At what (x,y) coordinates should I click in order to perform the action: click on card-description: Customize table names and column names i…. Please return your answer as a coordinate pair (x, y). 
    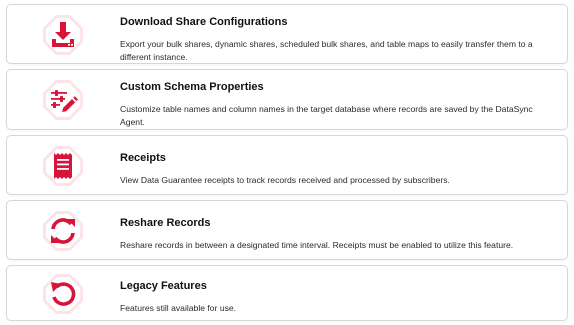
    Looking at the image, I should click on (326, 115).